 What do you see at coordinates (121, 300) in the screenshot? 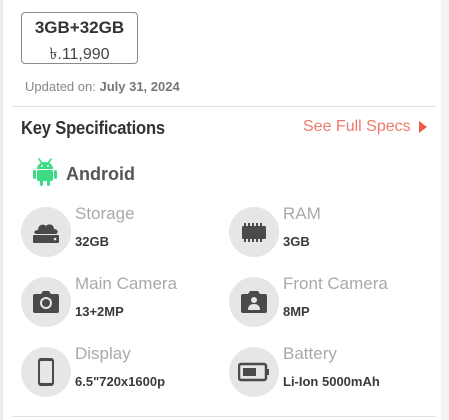
I see `spec-main-camera: Main Camera 13+2MP` at bounding box center [121, 300].